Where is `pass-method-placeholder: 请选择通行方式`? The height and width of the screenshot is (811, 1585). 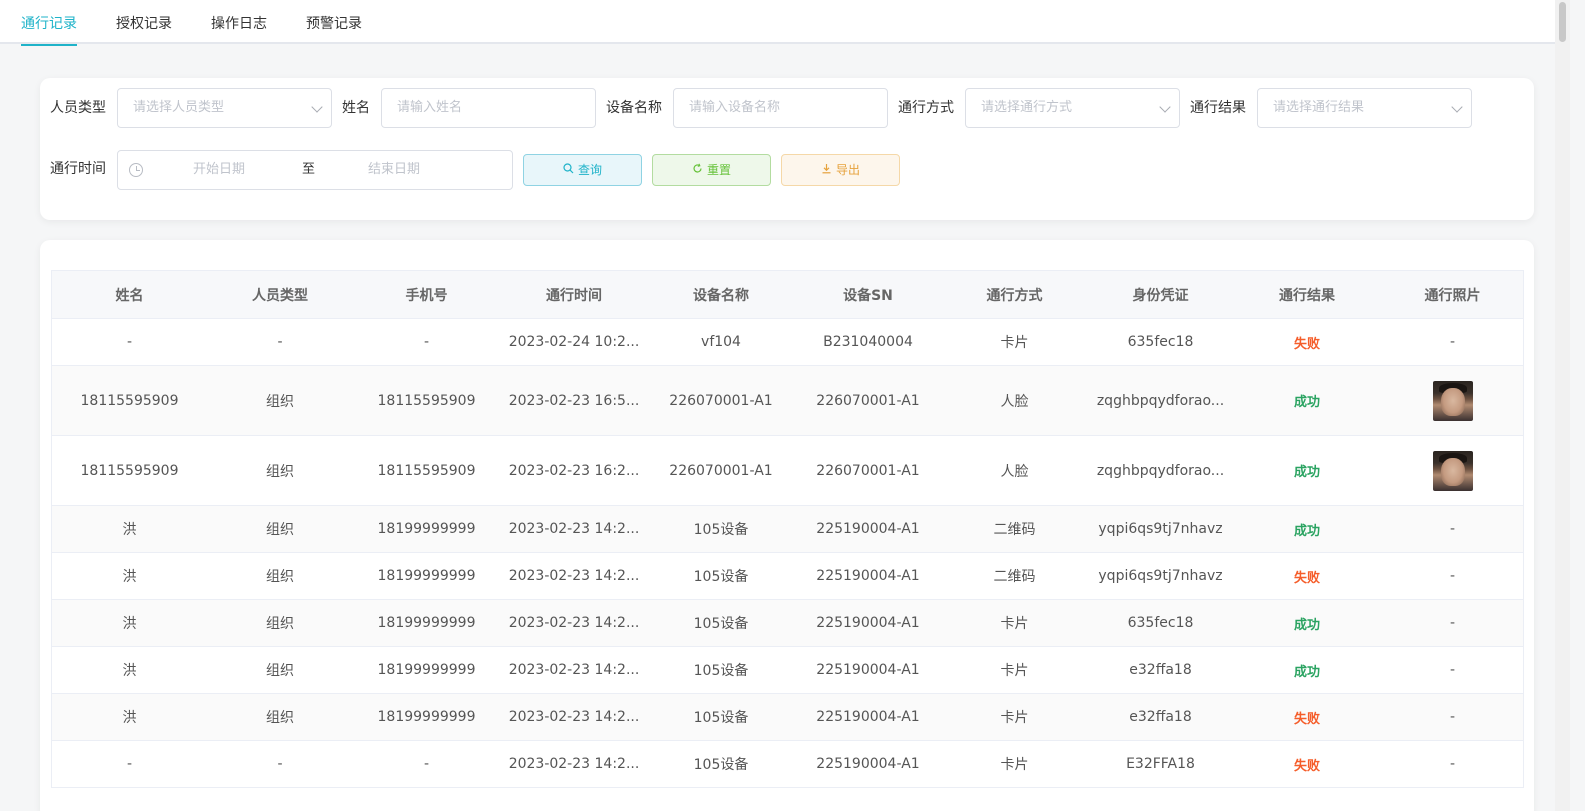 pass-method-placeholder: 请选择通行方式 is located at coordinates (1027, 107).